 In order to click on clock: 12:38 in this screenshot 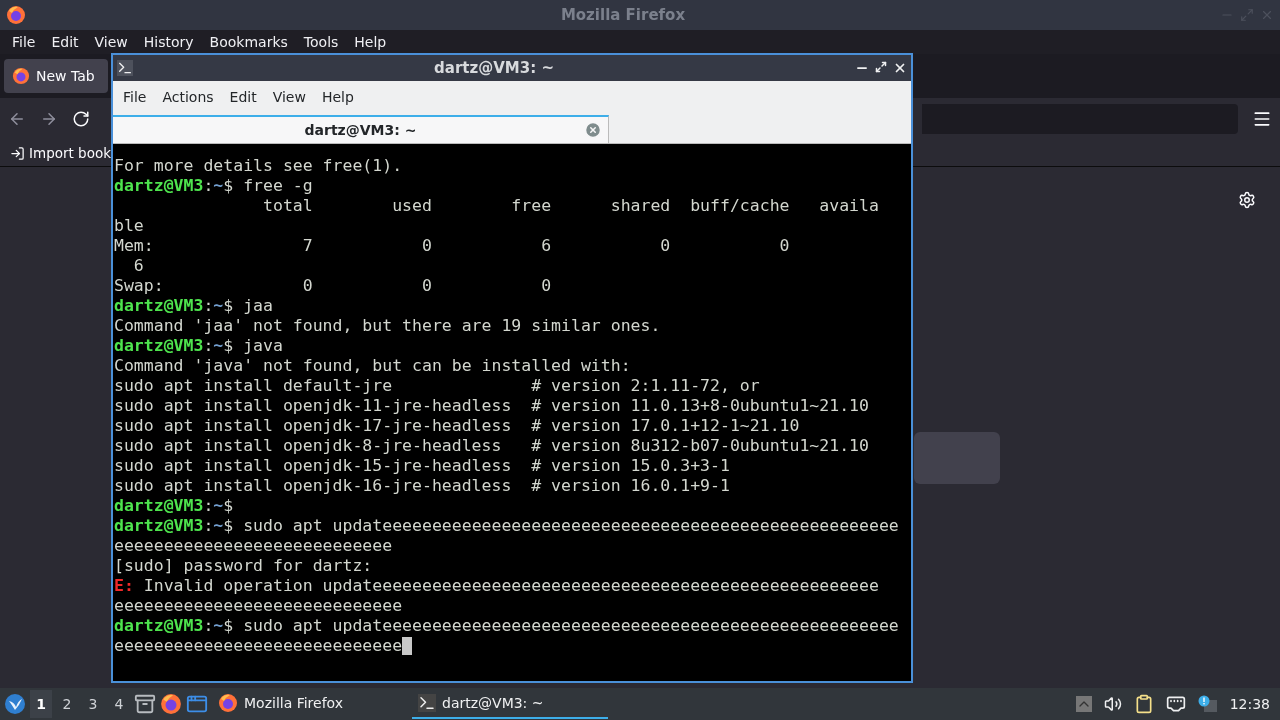, I will do `click(1249, 704)`.